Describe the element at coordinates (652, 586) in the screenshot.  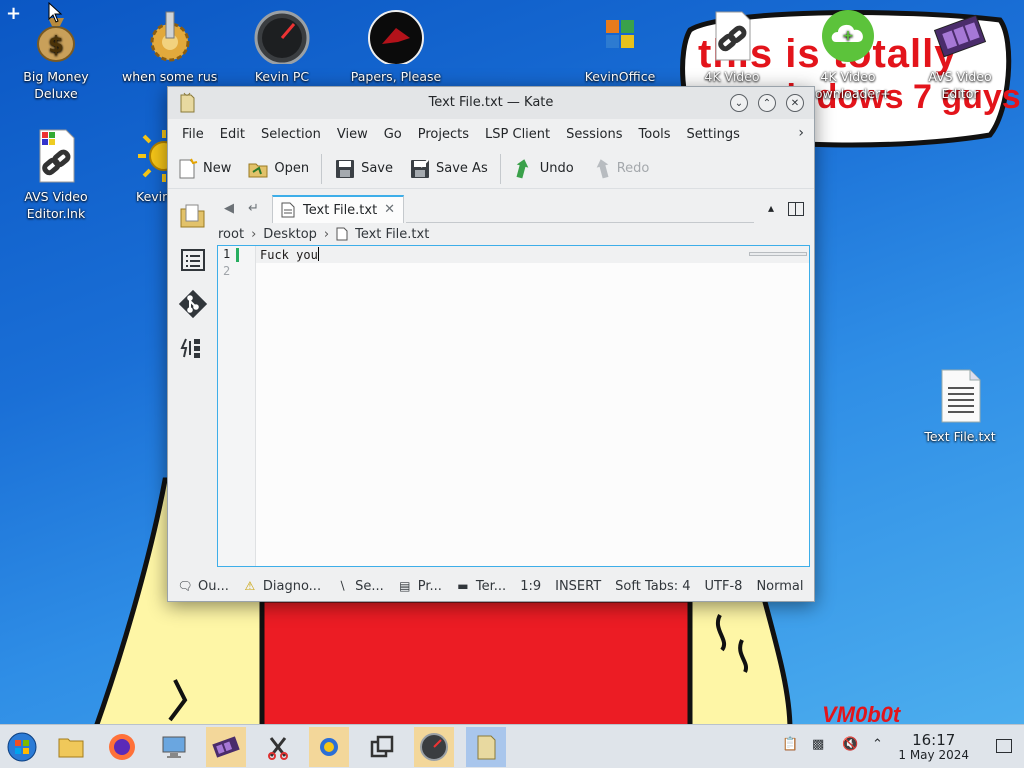
I see `indentation-setting: Soft Tabs: 4` at that location.